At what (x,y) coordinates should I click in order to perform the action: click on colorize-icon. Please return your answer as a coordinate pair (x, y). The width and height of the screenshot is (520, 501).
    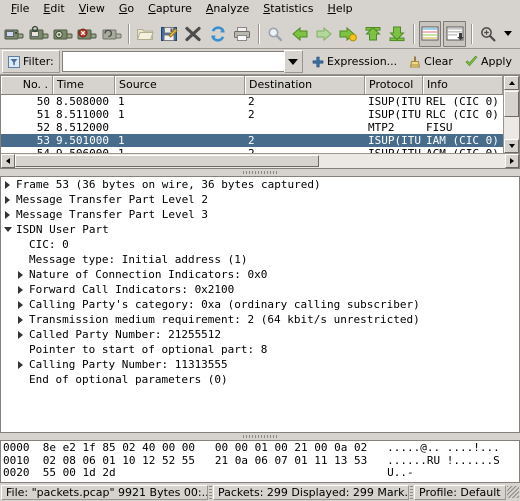
    Looking at the image, I should click on (430, 33).